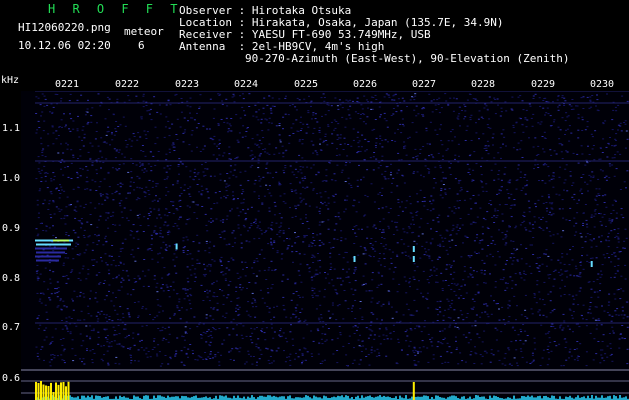  What do you see at coordinates (11, 228) in the screenshot?
I see `y-tick-label: 0.9` at bounding box center [11, 228].